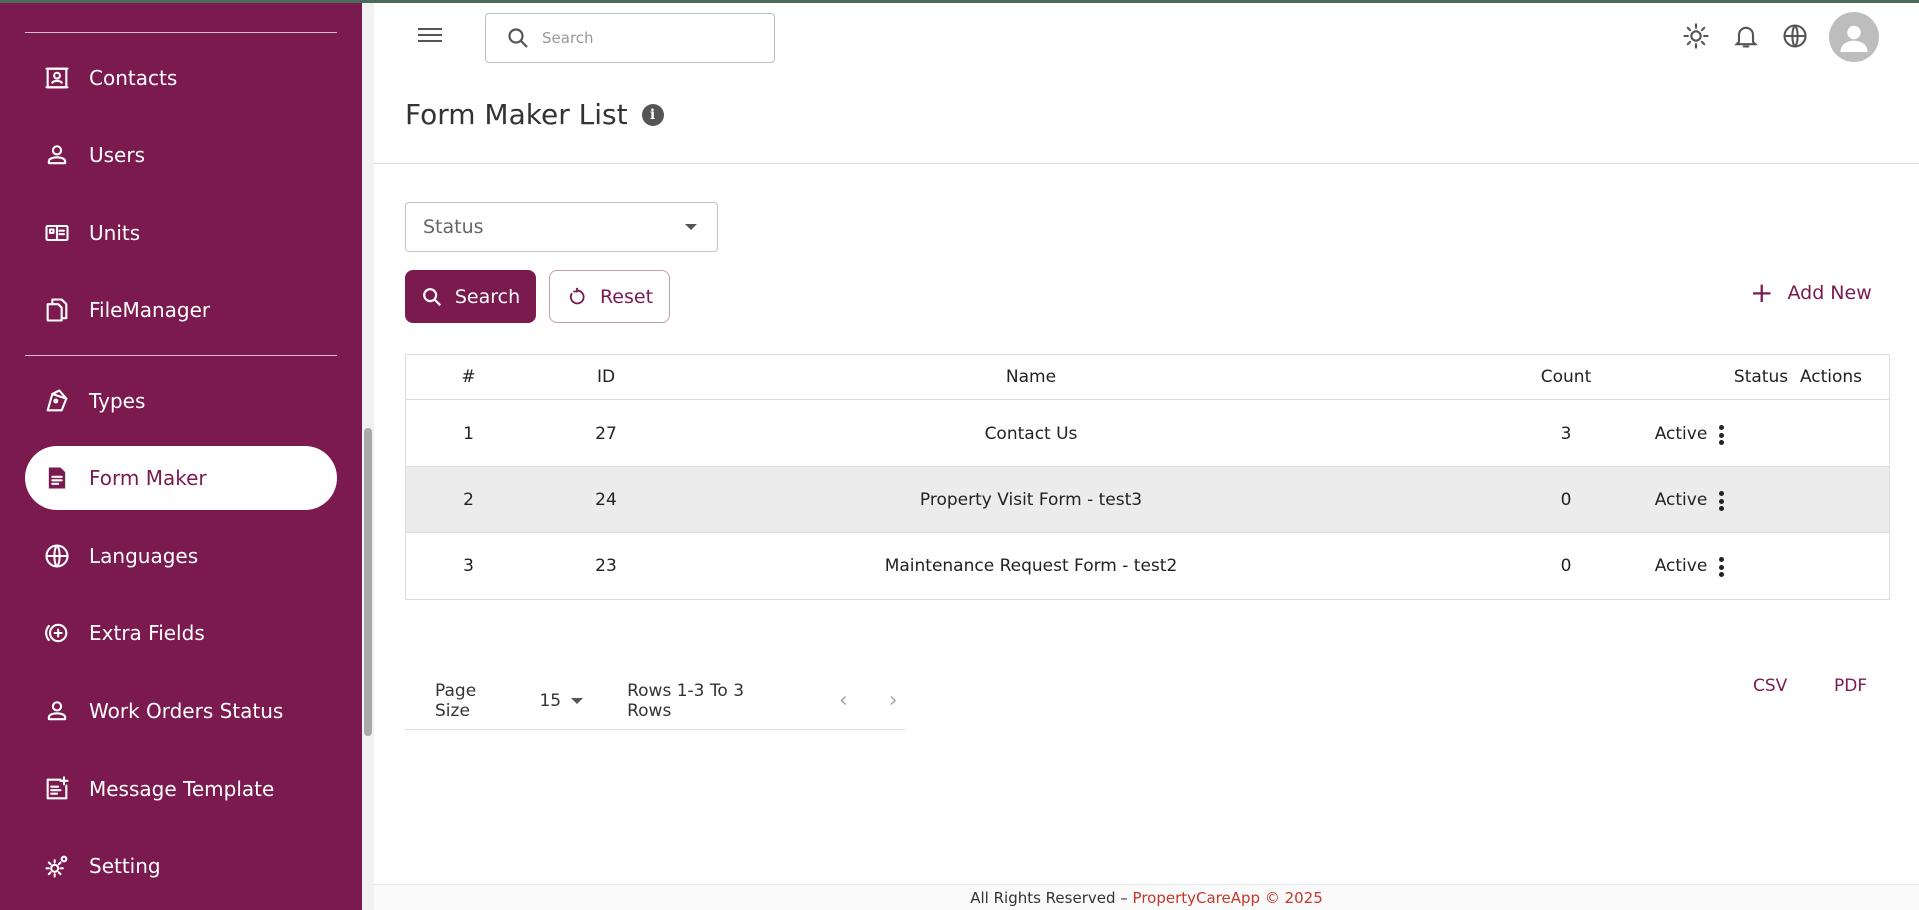 The height and width of the screenshot is (910, 1919). What do you see at coordinates (57, 310) in the screenshot?
I see `file-manager-icon` at bounding box center [57, 310].